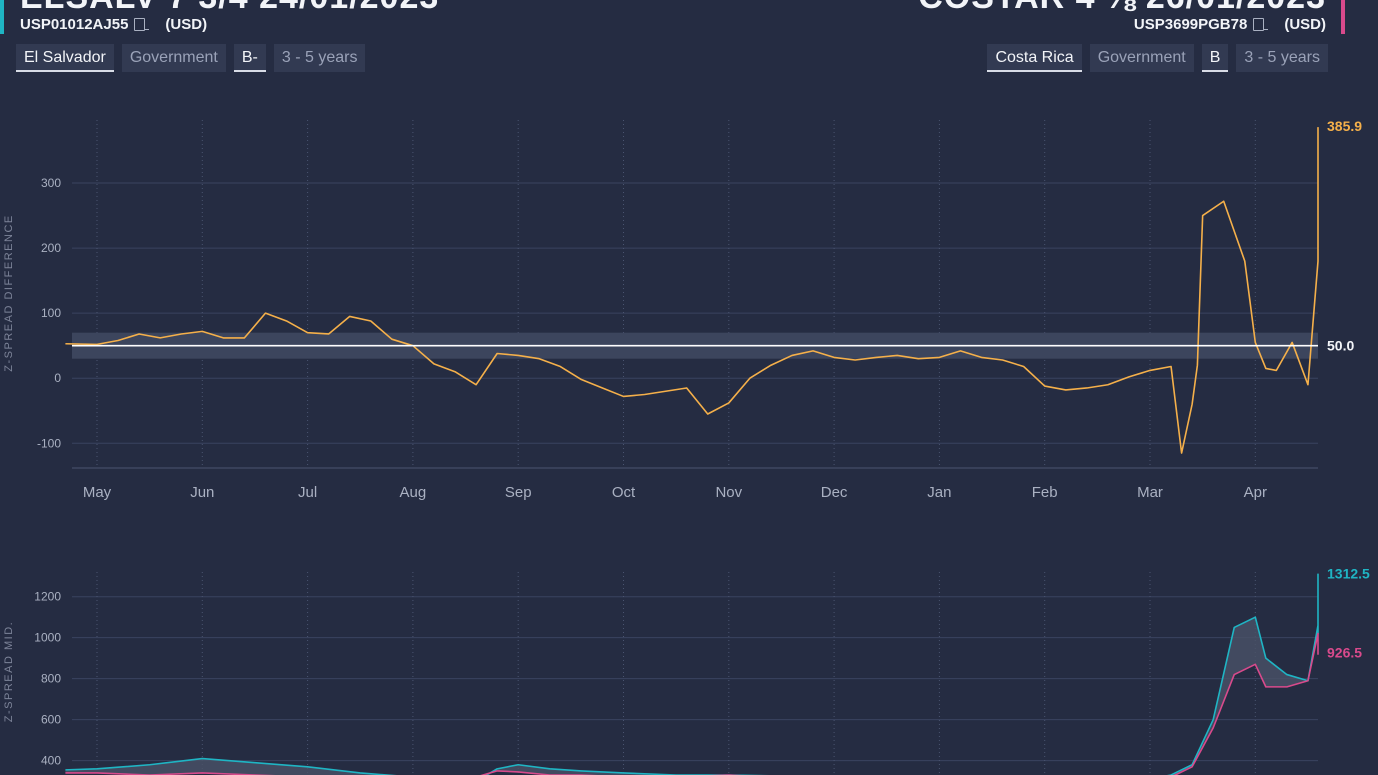 Image resolution: width=1378 pixels, height=775 pixels. What do you see at coordinates (51, 183) in the screenshot?
I see `y-tick-label: 300` at bounding box center [51, 183].